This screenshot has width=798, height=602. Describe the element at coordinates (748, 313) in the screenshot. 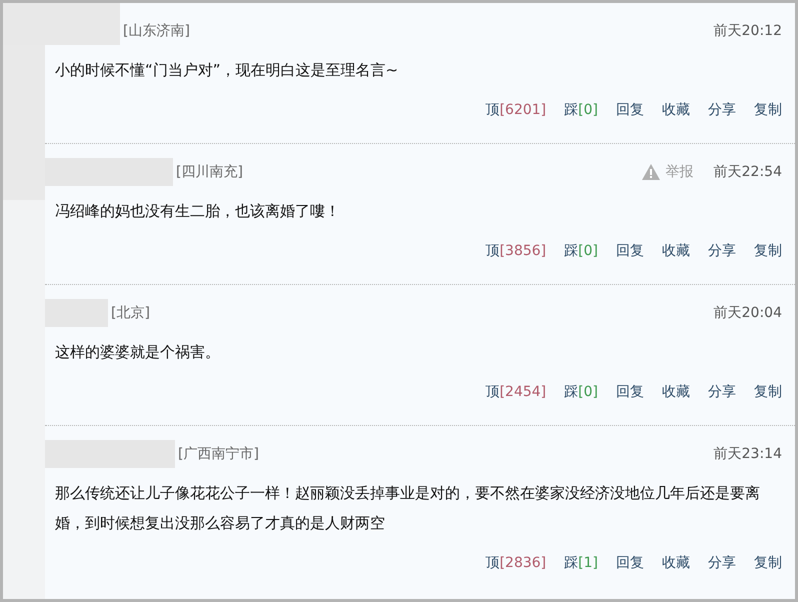

I see `timestamp: 前天20:04` at that location.